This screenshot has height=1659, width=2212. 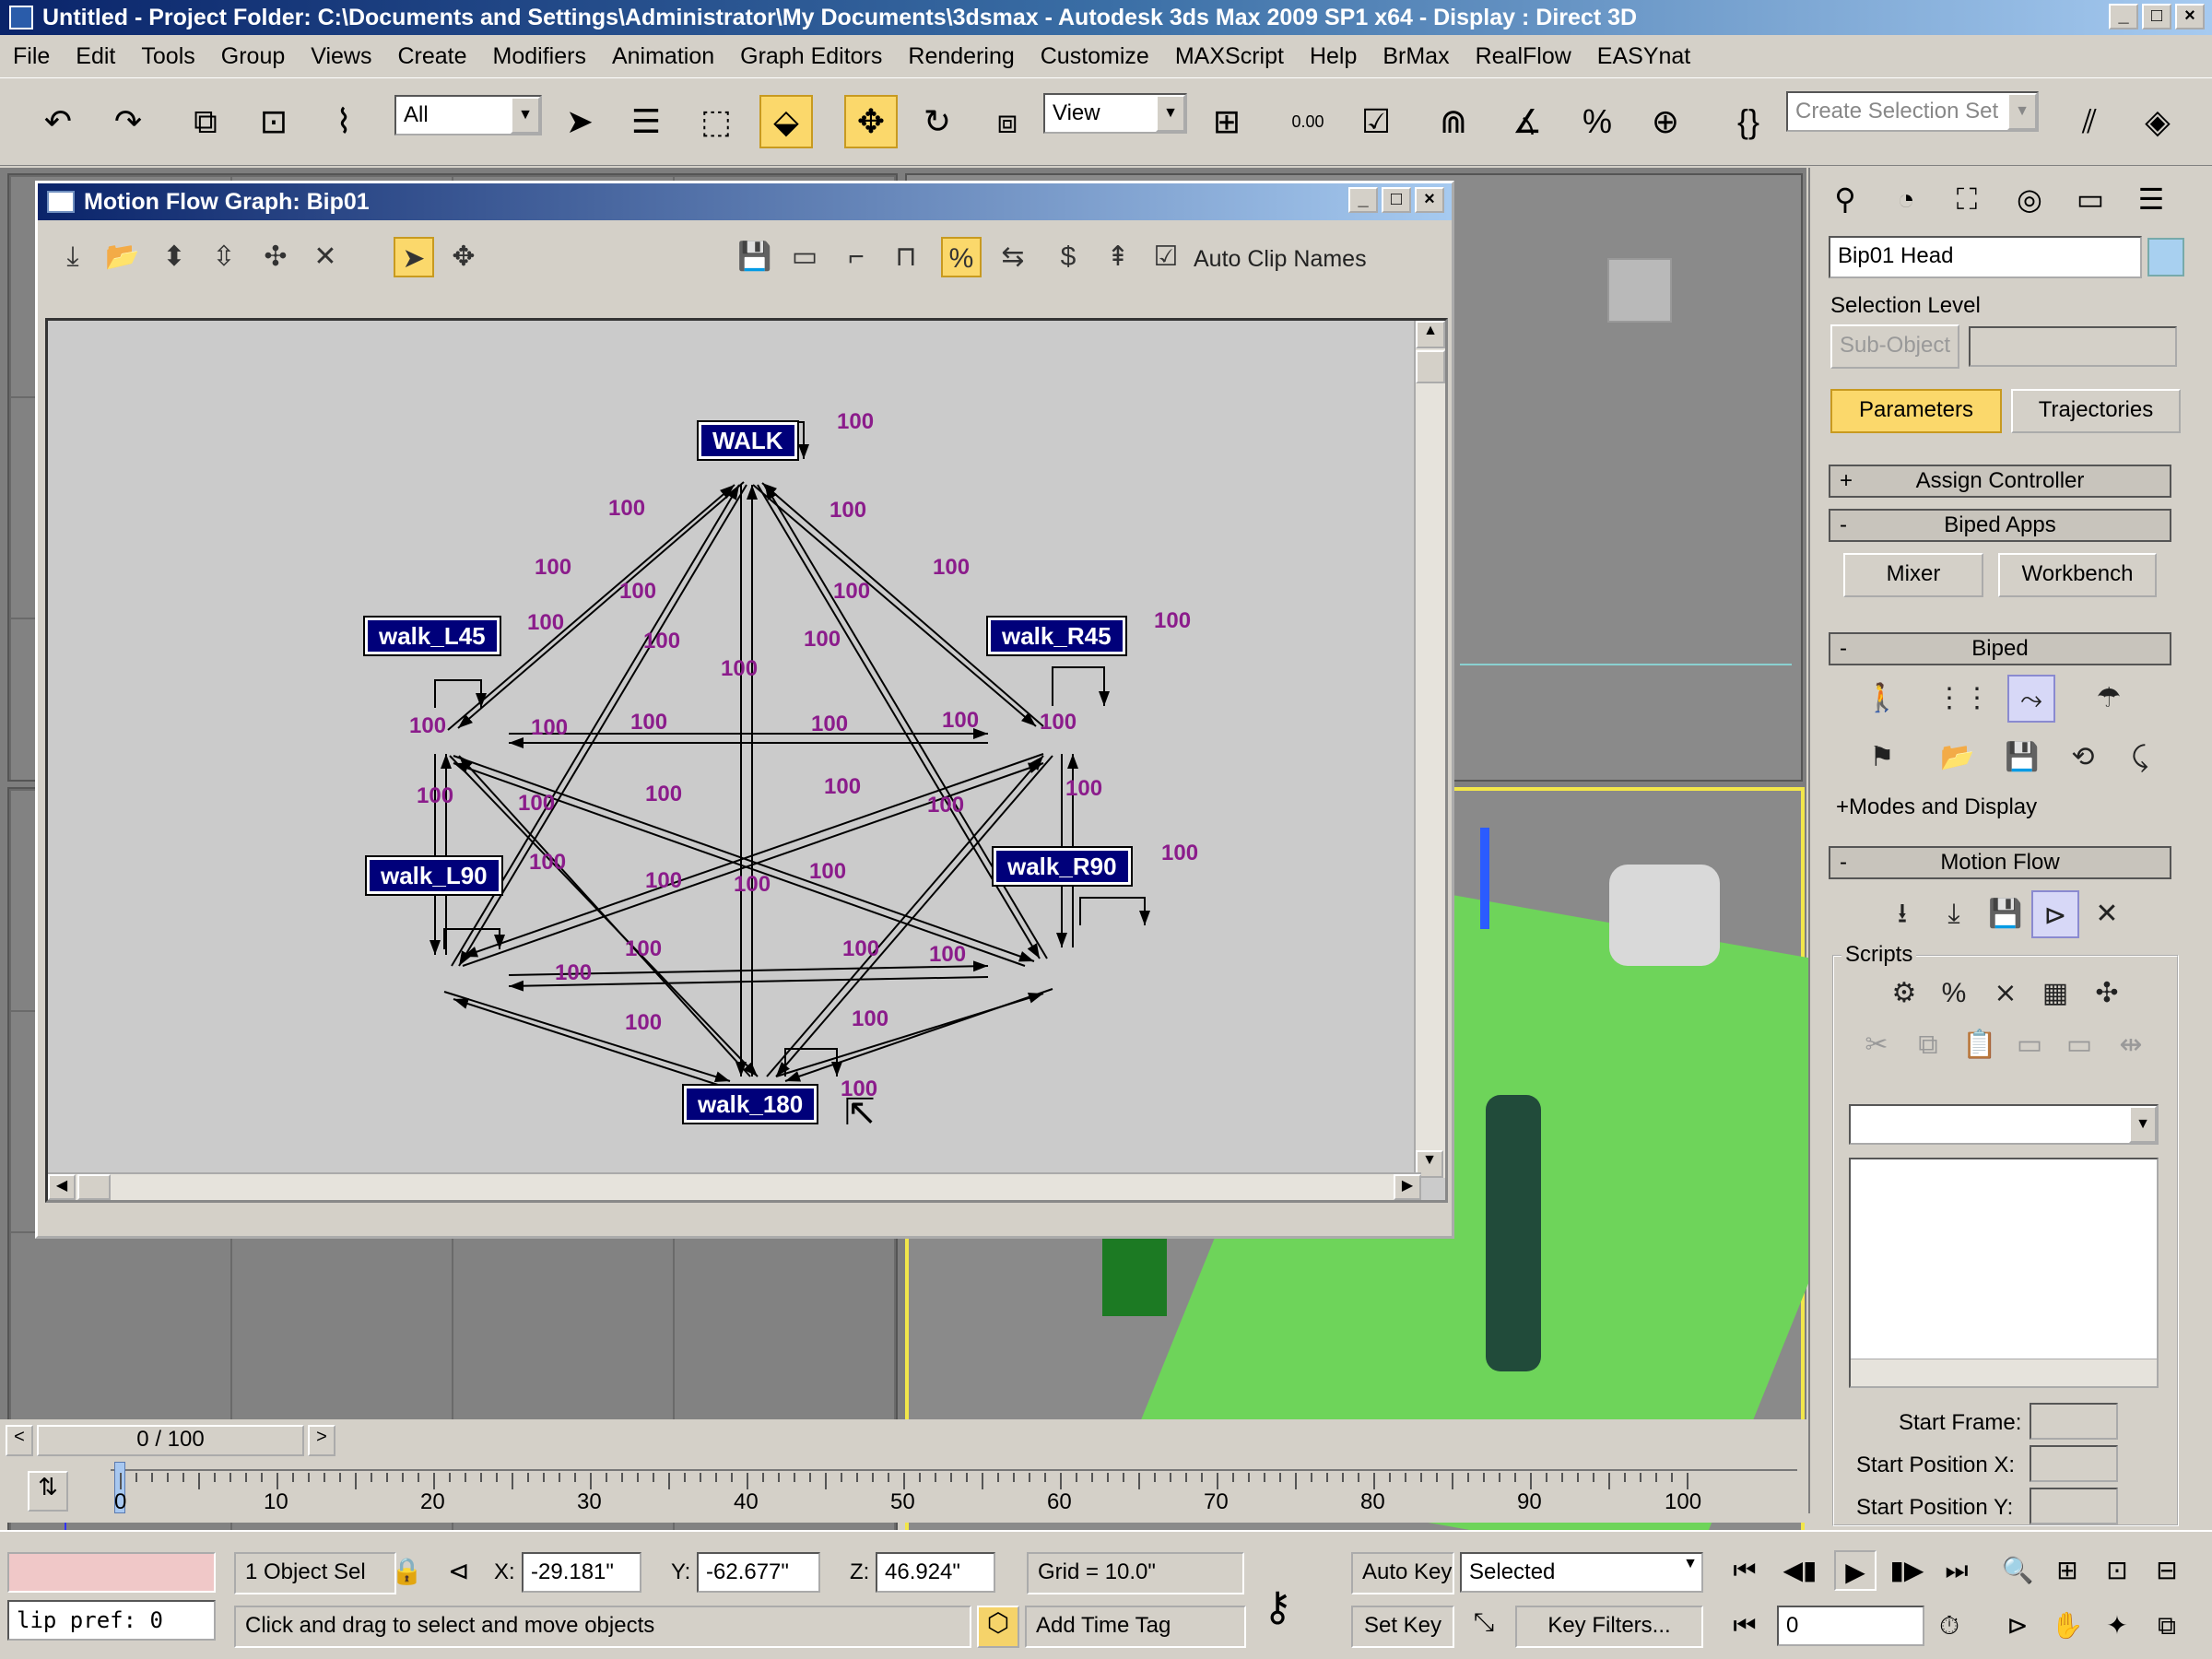 I want to click on biped-rollout: - Biped, so click(x=2000, y=648).